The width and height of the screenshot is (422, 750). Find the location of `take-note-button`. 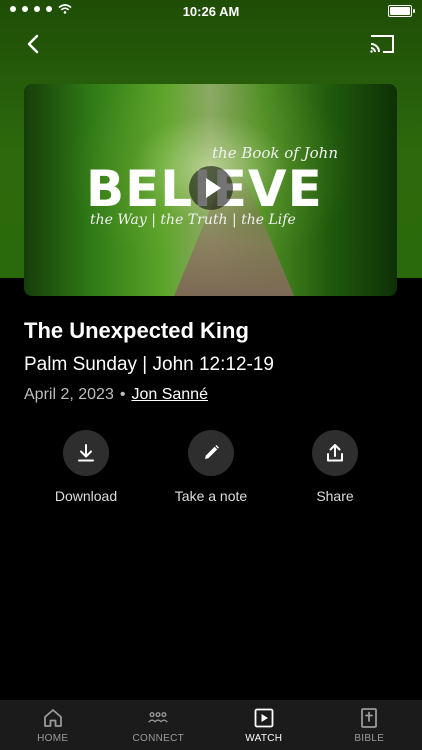

take-note-button is located at coordinates (211, 453).